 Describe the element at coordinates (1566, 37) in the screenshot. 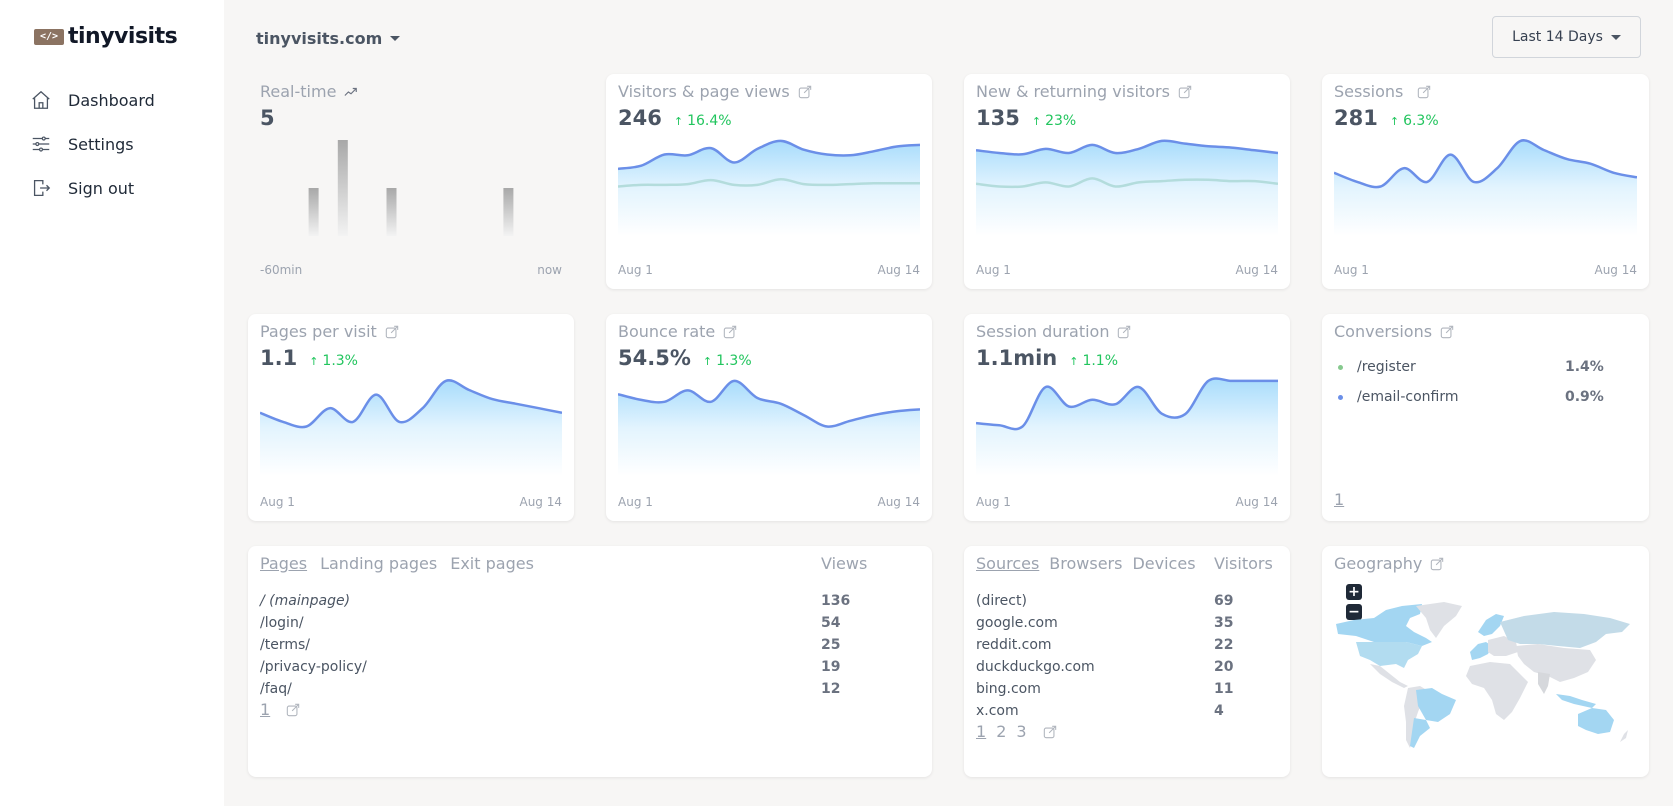

I see `date-range-dropdown: Last 14 Days` at that location.